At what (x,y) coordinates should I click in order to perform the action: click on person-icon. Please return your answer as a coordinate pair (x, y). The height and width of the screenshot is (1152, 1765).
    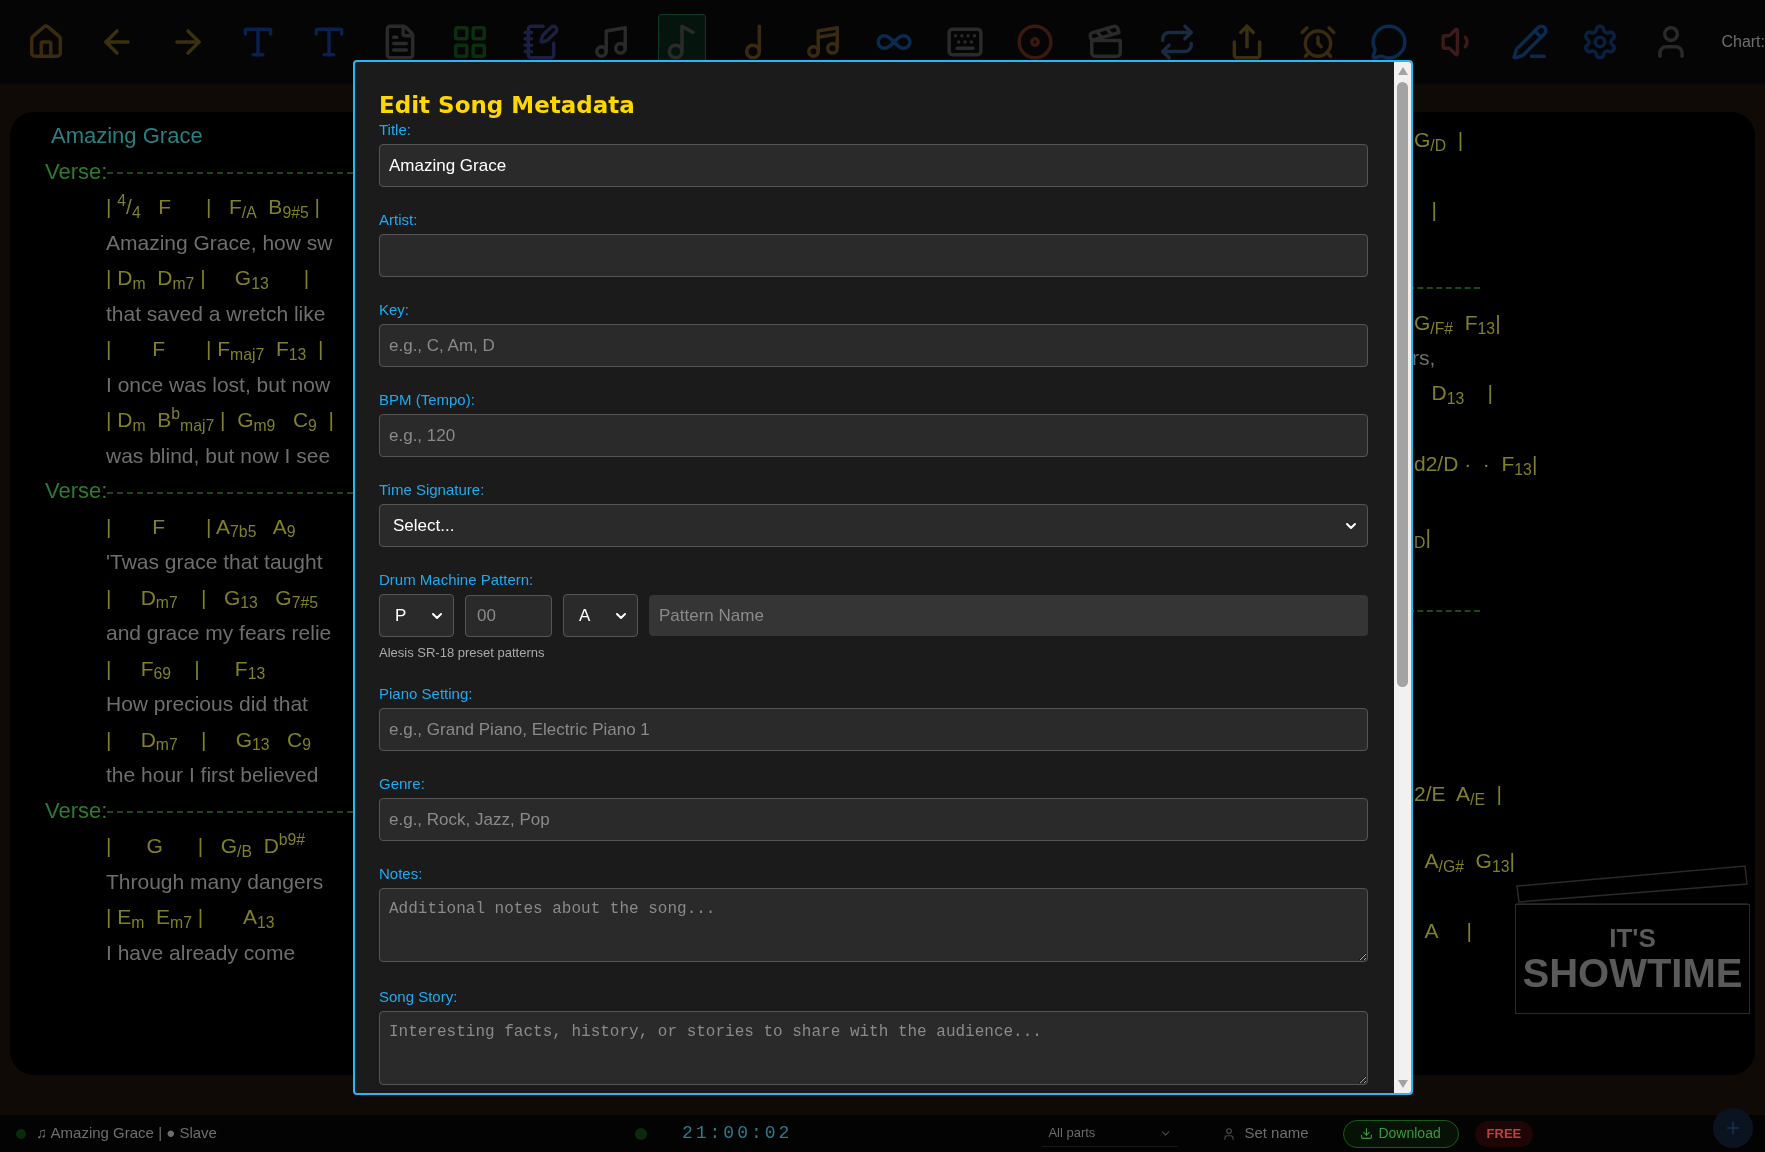
    Looking at the image, I should click on (1229, 1133).